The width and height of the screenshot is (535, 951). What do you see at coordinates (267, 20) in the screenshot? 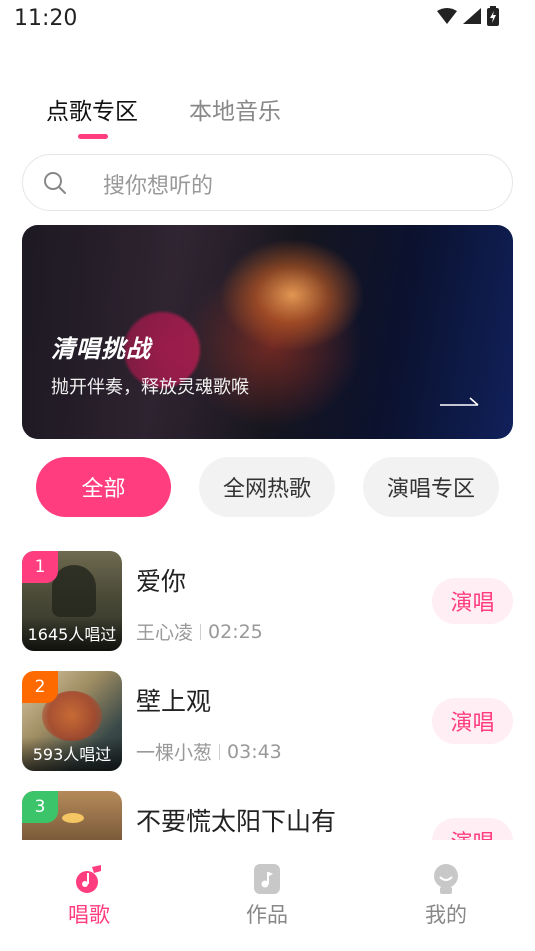
I see `status-bar: 11:20` at bounding box center [267, 20].